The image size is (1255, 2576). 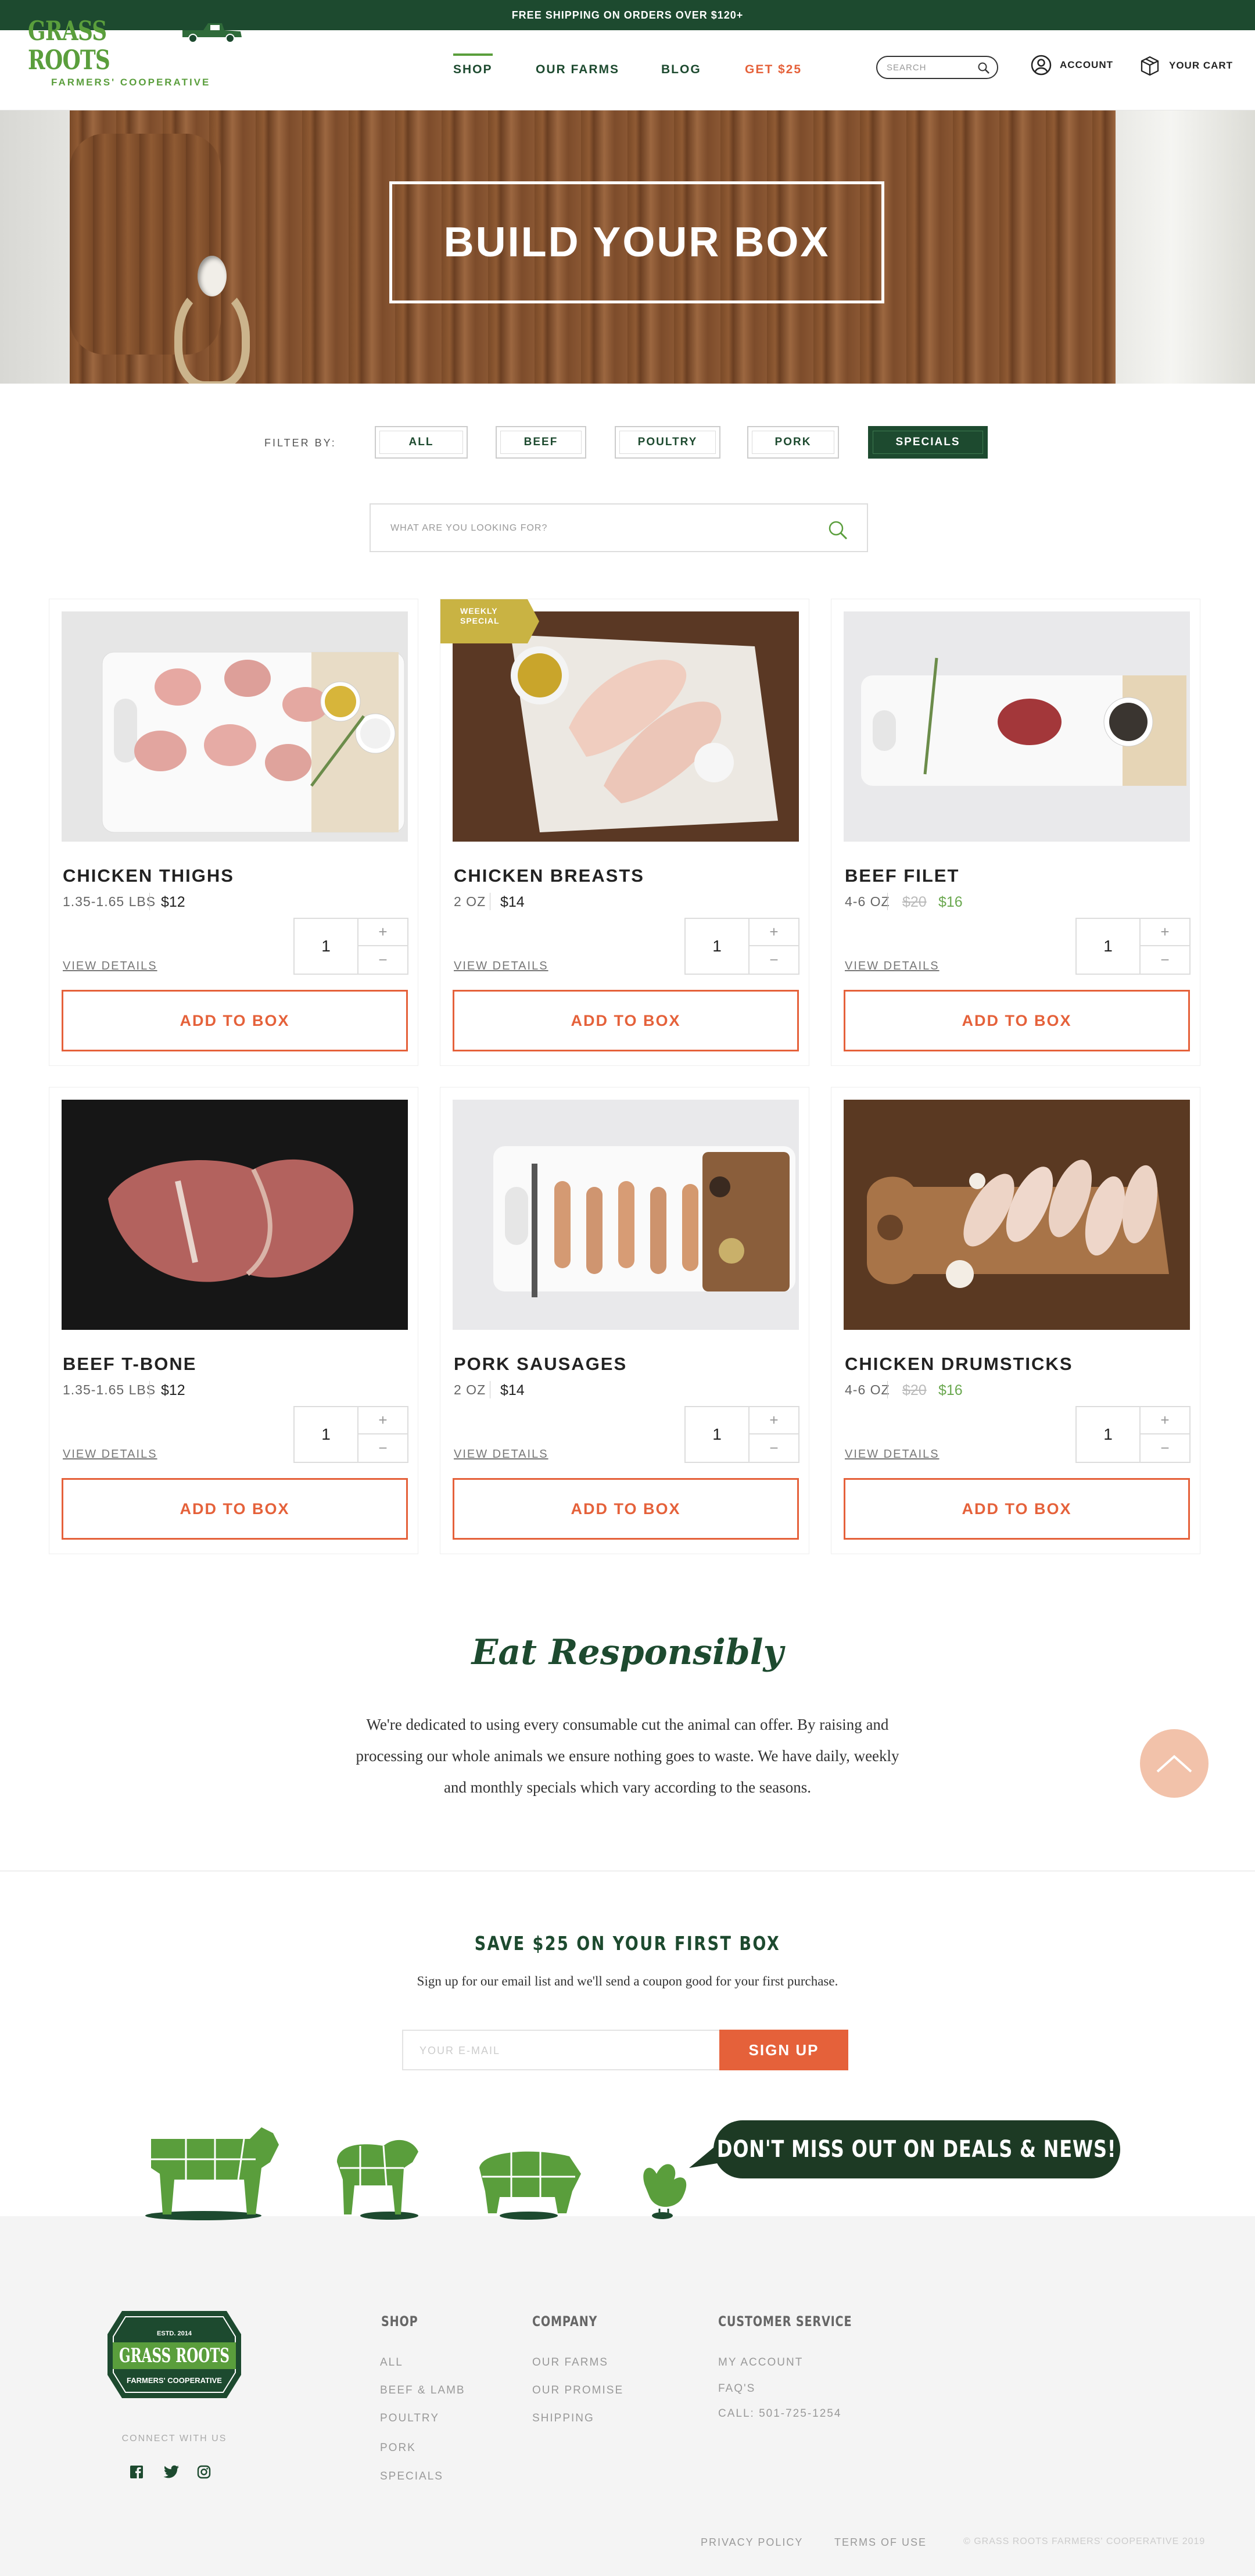 I want to click on filter-beef: BEEF, so click(x=541, y=443).